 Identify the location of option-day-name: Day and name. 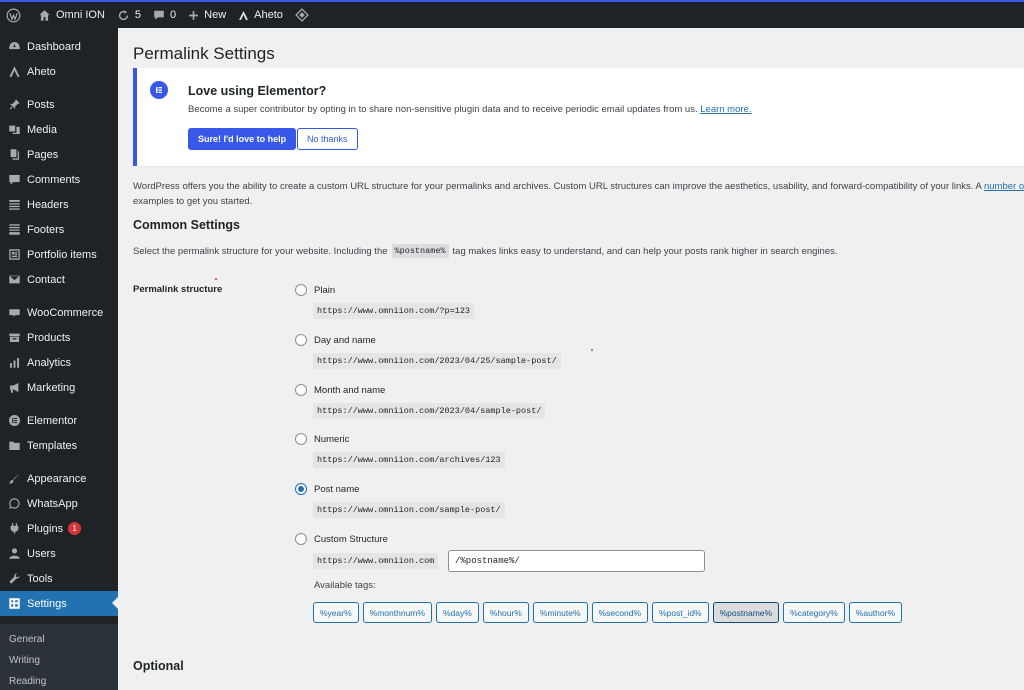
(335, 340).